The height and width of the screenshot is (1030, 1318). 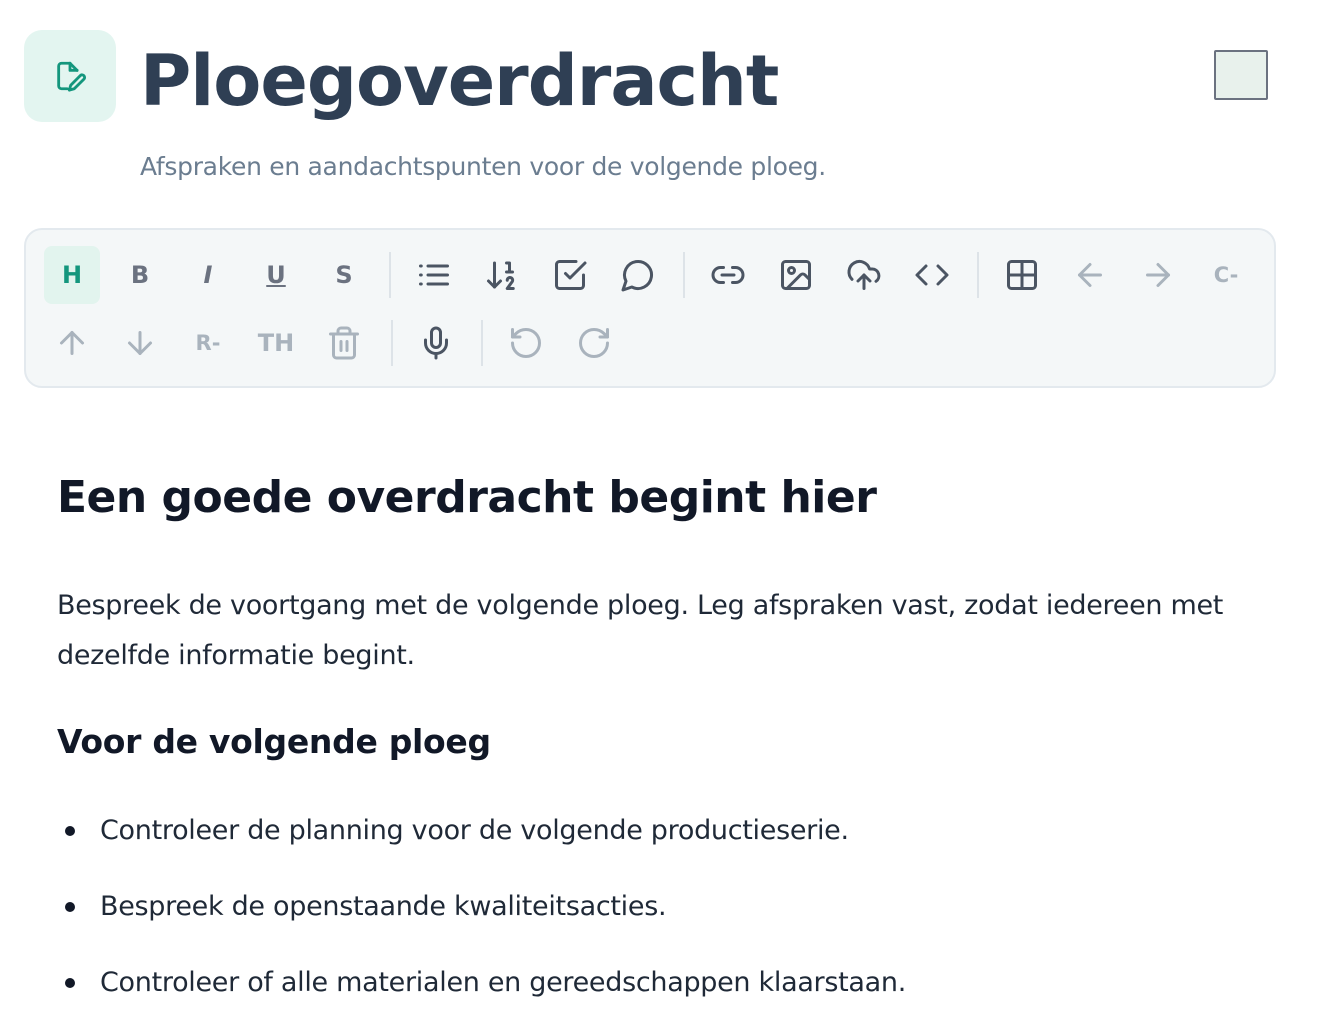 I want to click on strikethrough-button: S, so click(x=344, y=275).